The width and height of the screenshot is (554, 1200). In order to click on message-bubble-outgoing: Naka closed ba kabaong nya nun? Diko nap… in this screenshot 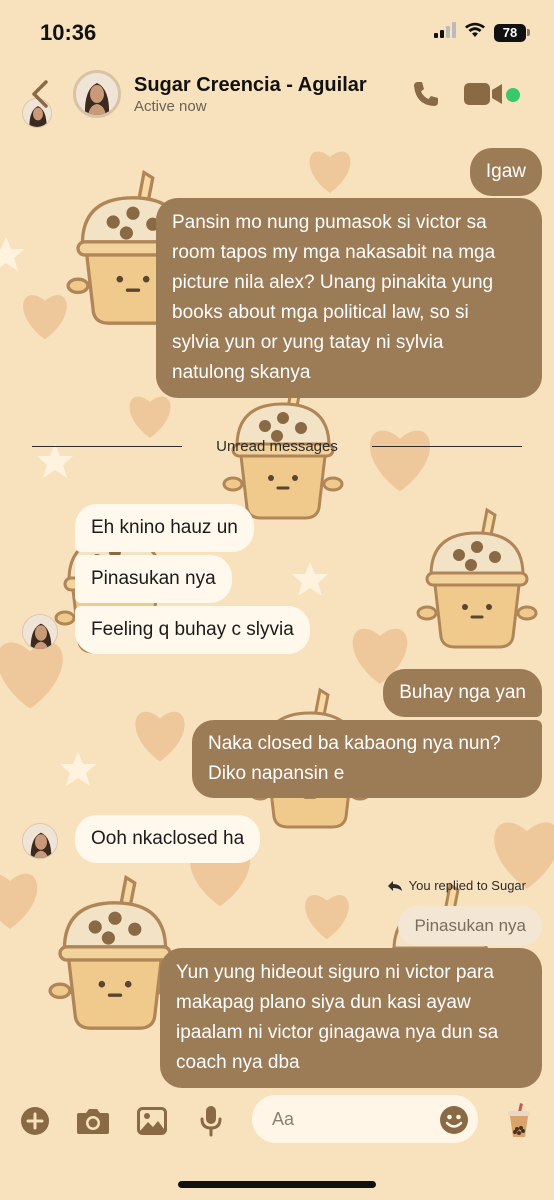, I will do `click(367, 759)`.